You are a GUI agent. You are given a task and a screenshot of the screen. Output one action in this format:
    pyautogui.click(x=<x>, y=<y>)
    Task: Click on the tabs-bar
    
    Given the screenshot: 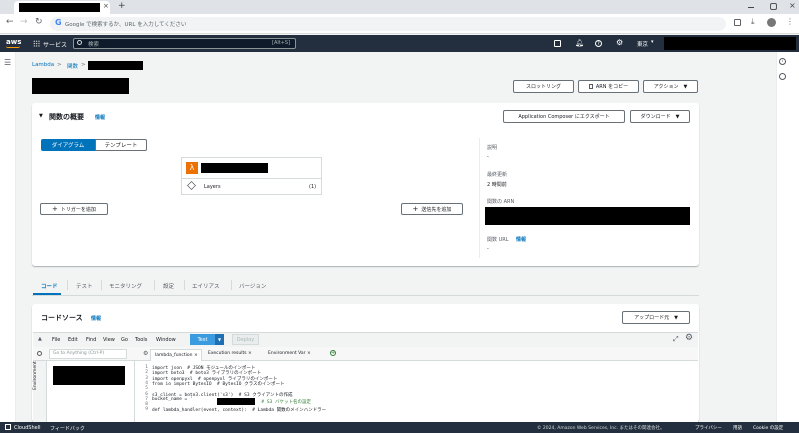 What is the action you would take?
    pyautogui.click(x=365, y=295)
    